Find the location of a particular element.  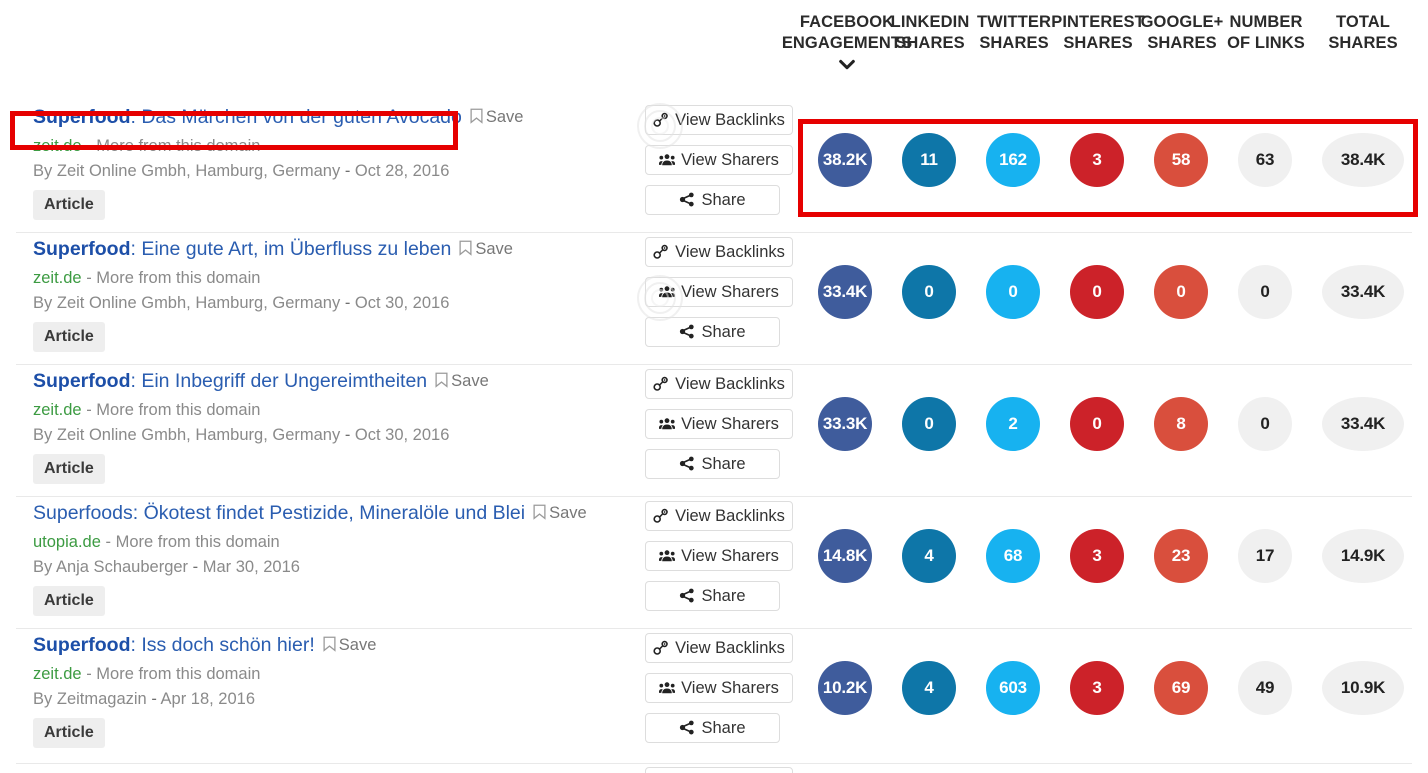

metric-links: 17 is located at coordinates (1265, 556).